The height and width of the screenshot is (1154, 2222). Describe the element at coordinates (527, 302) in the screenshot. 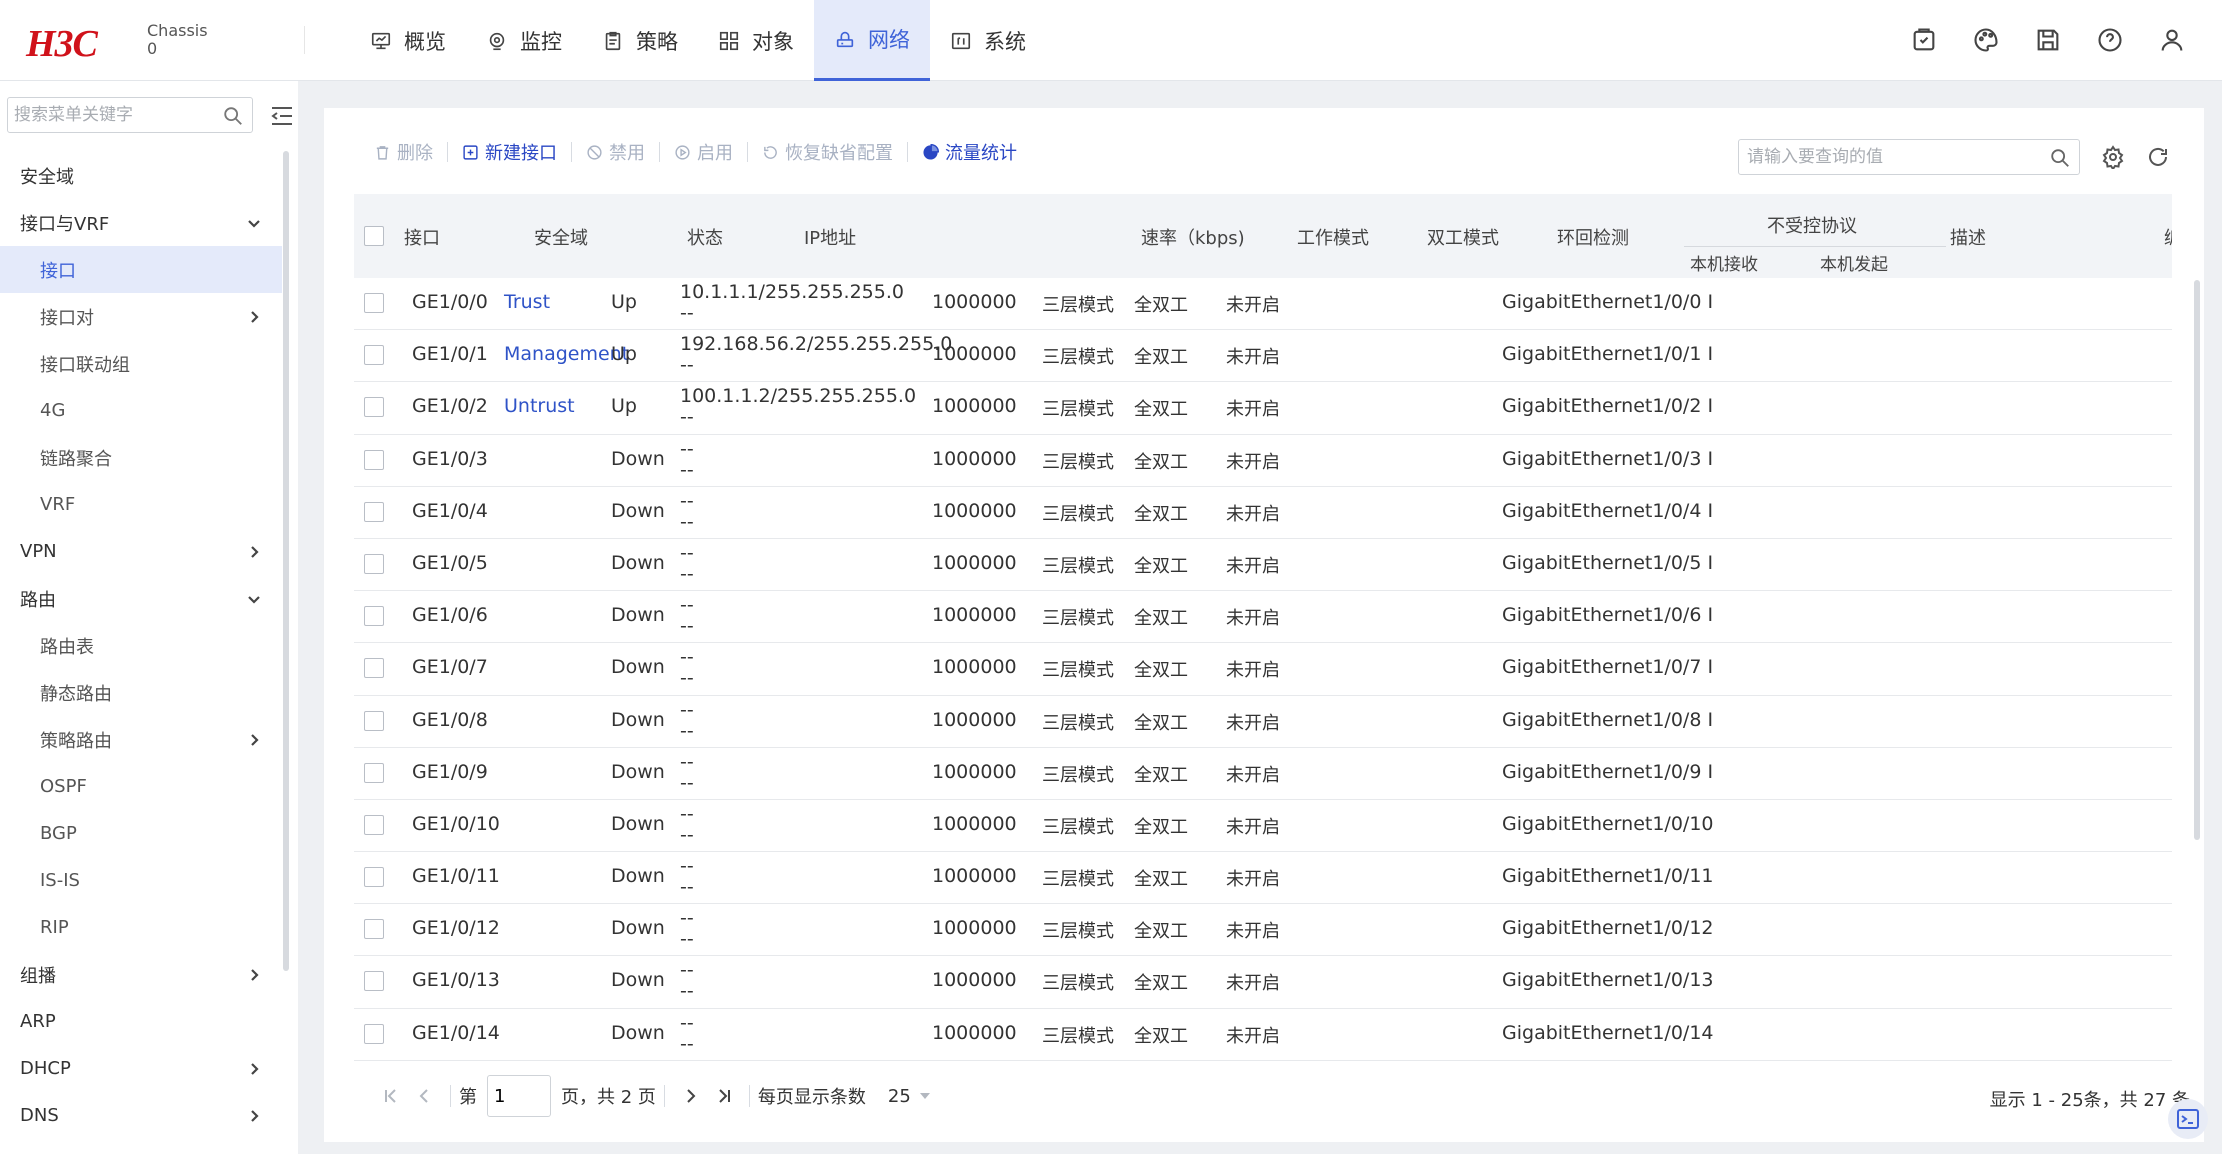

I see `cell-zone: Trust` at that location.